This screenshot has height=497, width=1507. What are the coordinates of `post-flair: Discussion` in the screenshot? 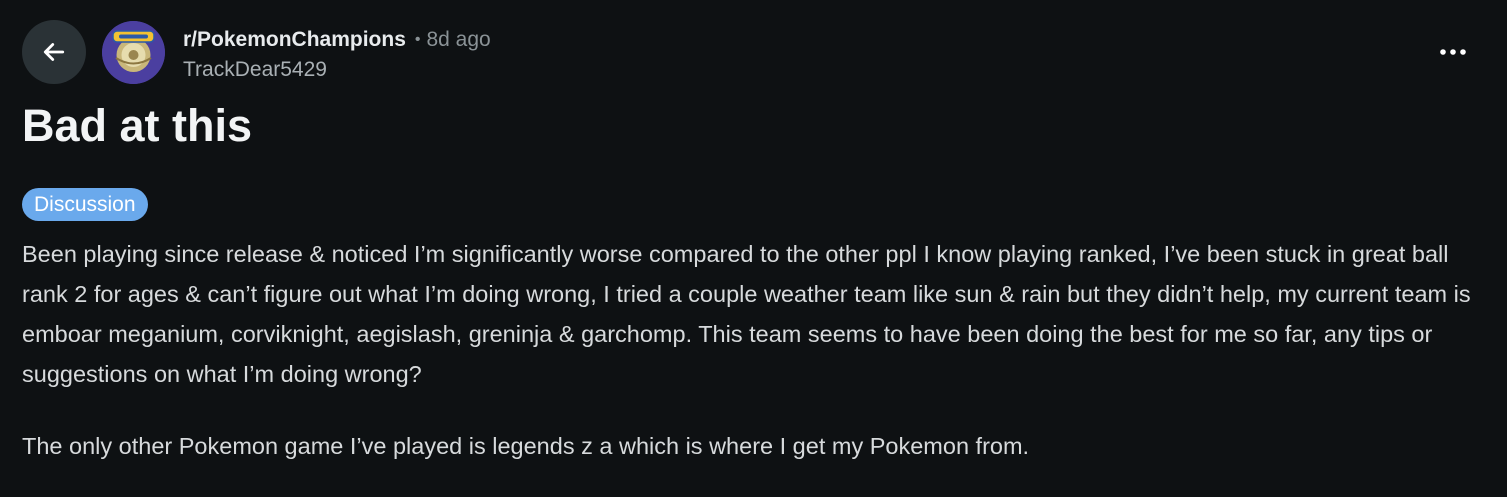 It's located at (85, 204).